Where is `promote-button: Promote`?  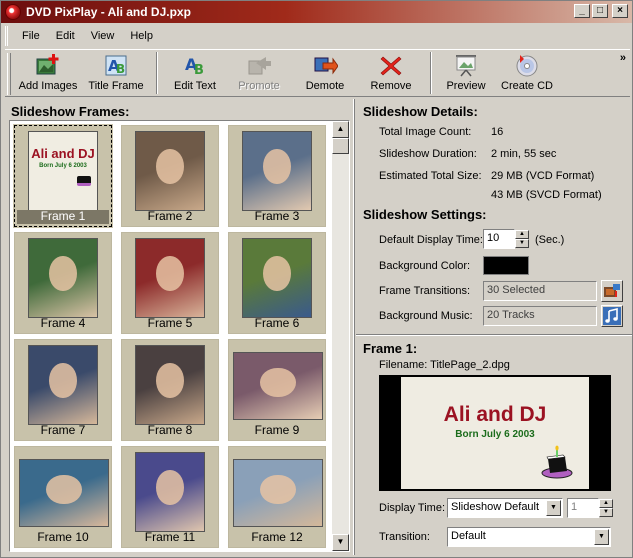 promote-button: Promote is located at coordinates (259, 73).